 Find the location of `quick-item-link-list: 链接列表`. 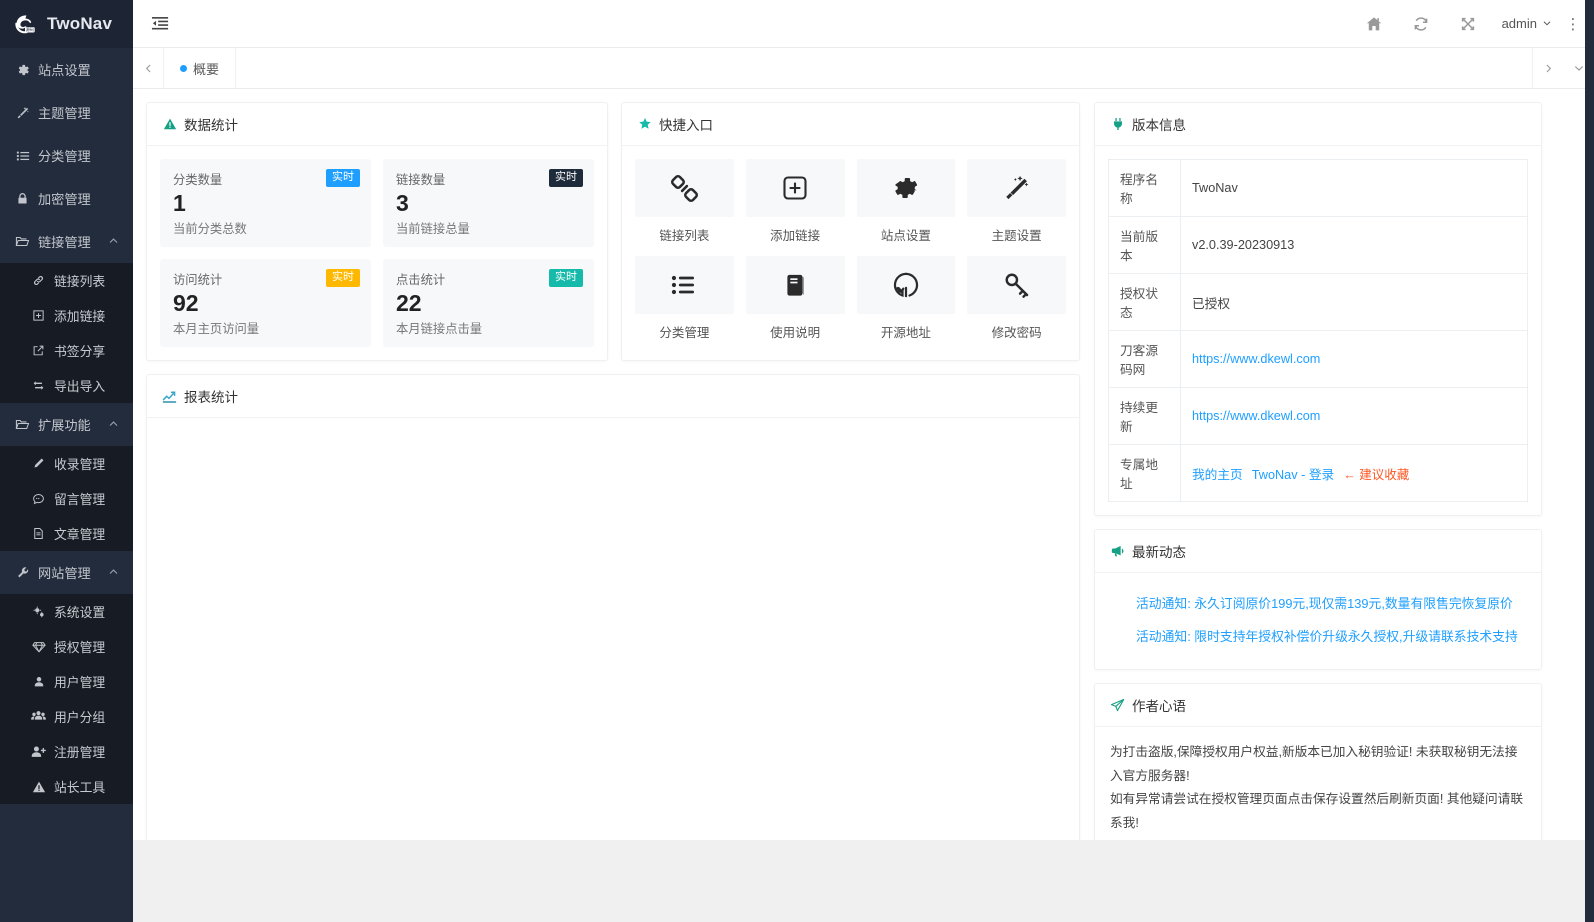

quick-item-link-list: 链接列表 is located at coordinates (684, 201).